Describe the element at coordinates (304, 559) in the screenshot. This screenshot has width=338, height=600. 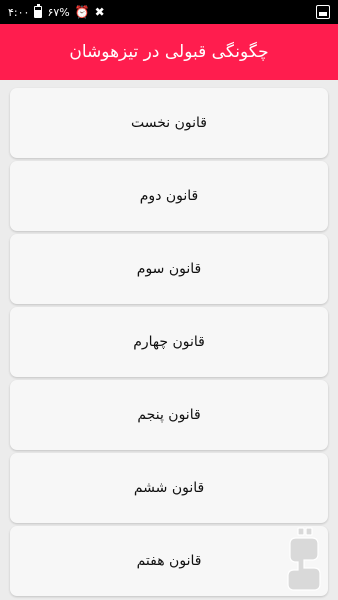
I see `bazaar-logo-icon` at that location.